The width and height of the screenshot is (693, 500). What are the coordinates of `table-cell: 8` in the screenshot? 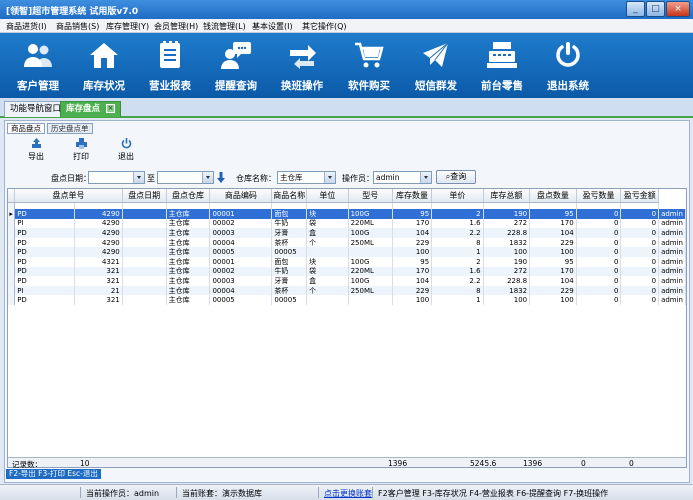 It's located at (457, 290).